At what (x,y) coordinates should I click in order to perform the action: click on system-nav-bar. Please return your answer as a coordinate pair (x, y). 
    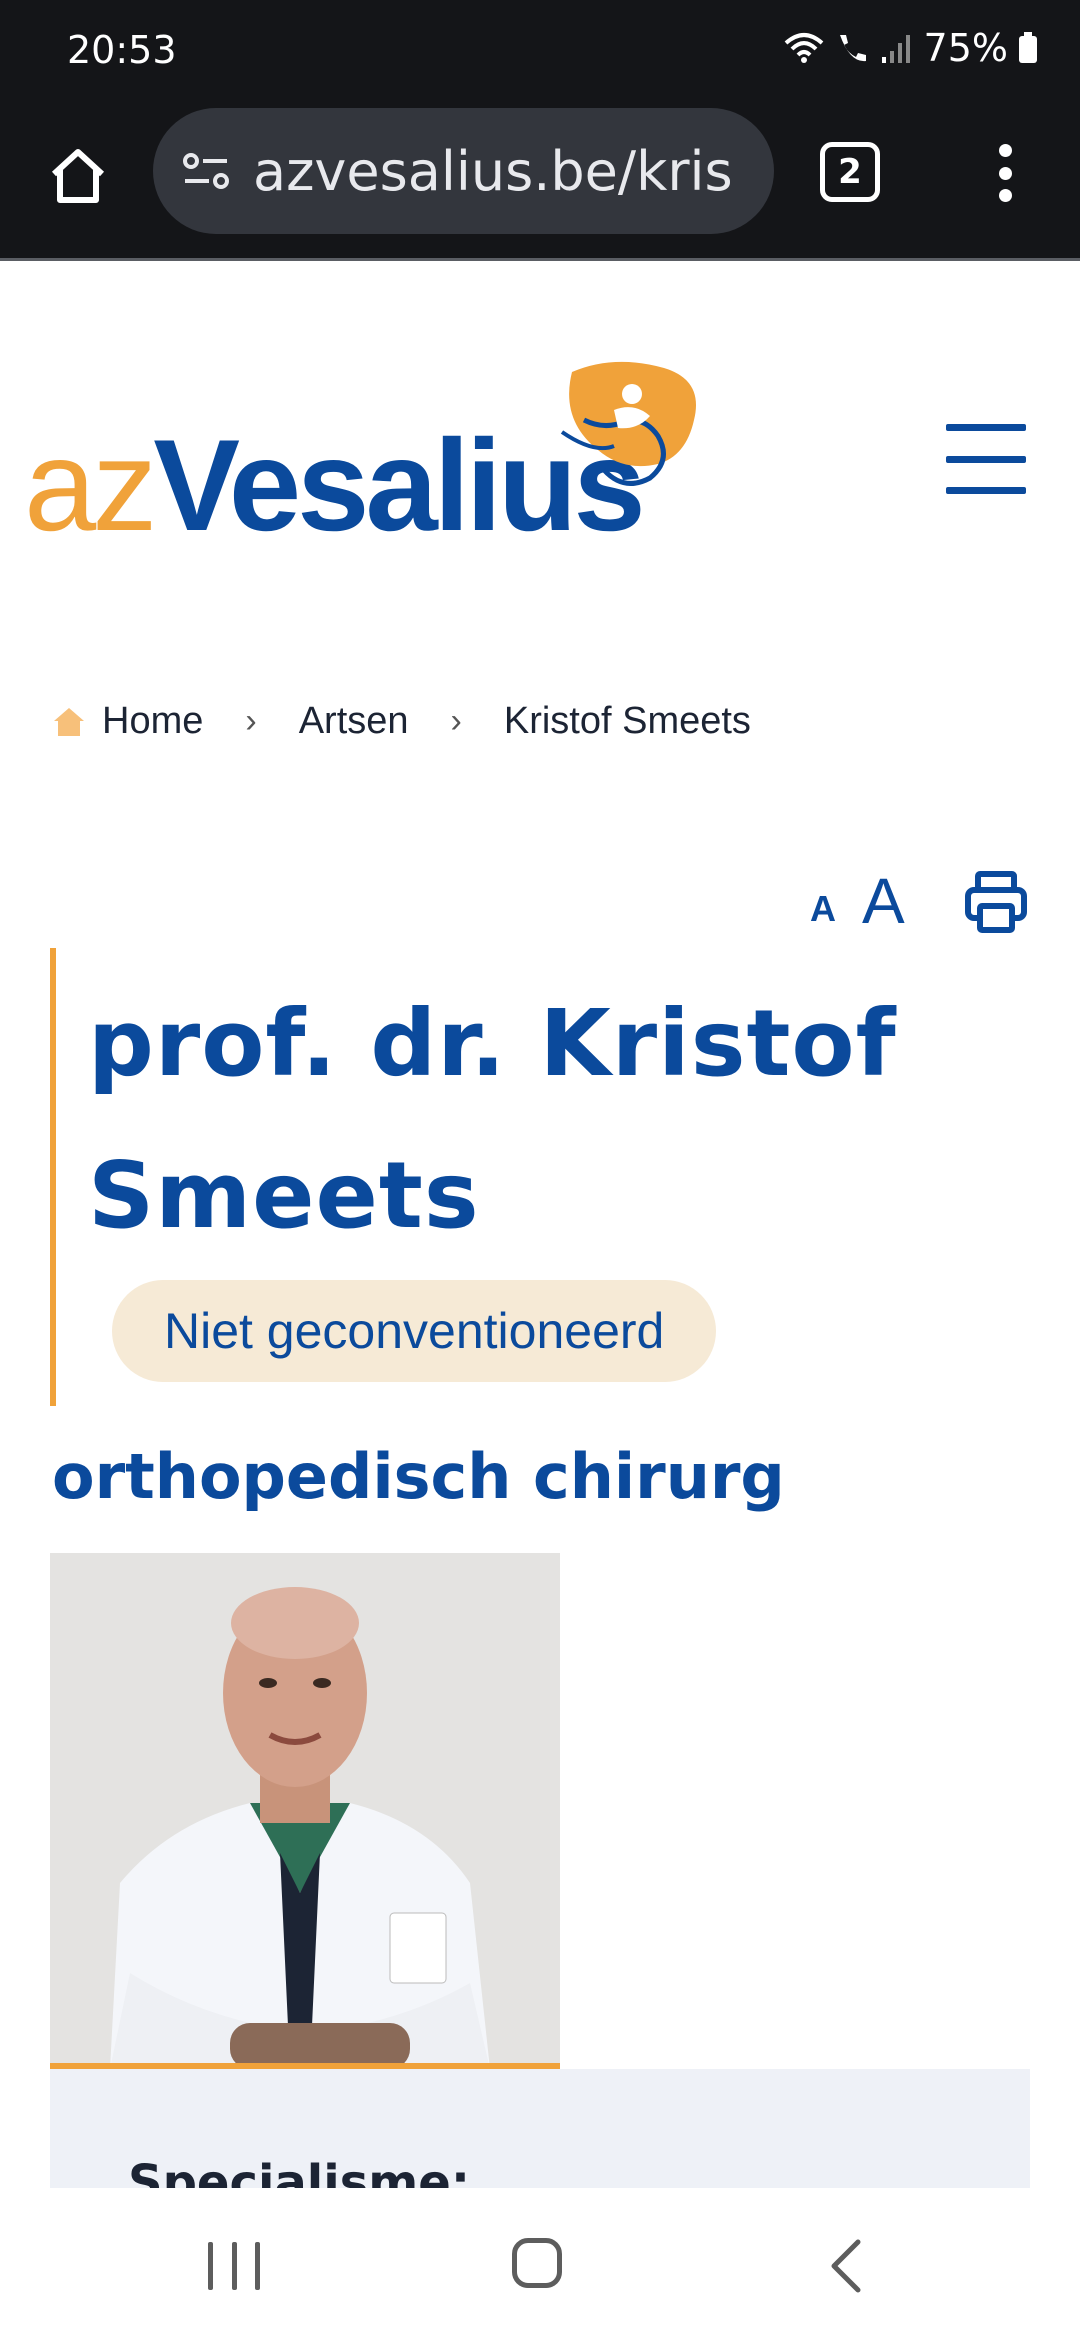
    Looking at the image, I should click on (540, 2264).